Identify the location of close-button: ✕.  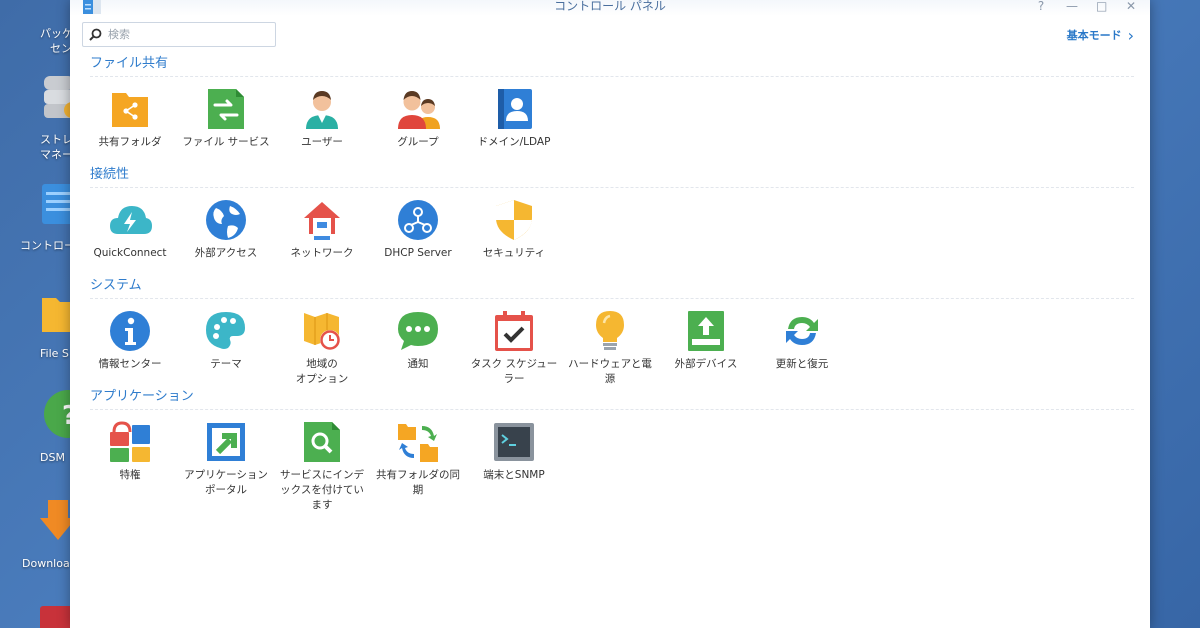
(1131, 6).